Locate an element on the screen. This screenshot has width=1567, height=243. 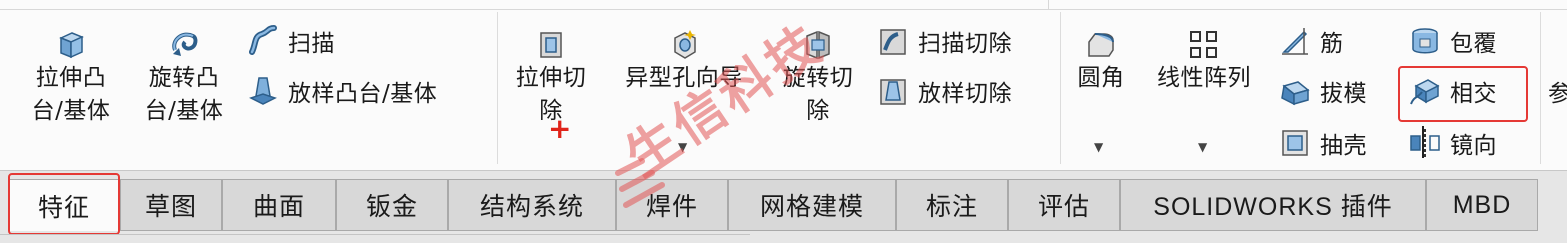
tab-label: 评估 is located at coordinates (1063, 206).